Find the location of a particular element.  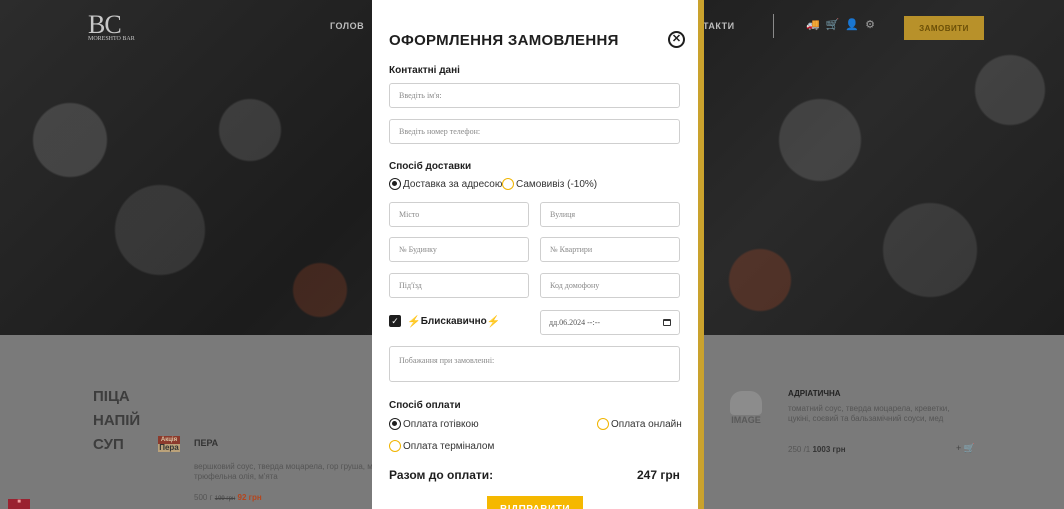

header-icons: 🚚 🛒 👤 ⚙ is located at coordinates (840, 24).